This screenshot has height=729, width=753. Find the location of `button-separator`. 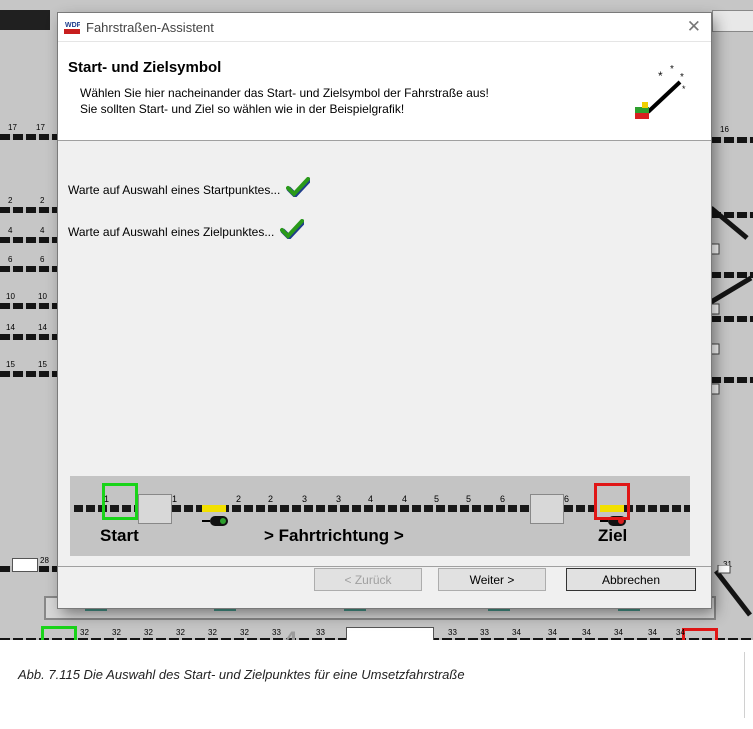

button-separator is located at coordinates (384, 566).